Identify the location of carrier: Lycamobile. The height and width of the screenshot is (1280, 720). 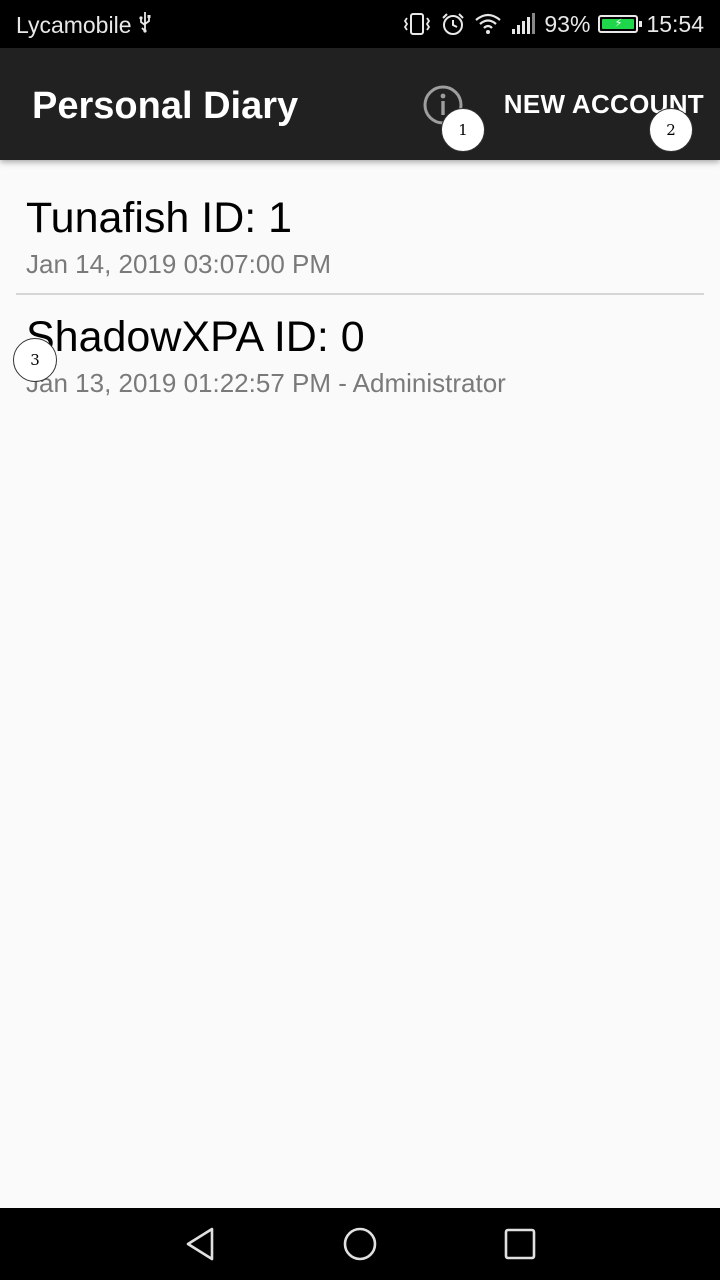
(84, 25).